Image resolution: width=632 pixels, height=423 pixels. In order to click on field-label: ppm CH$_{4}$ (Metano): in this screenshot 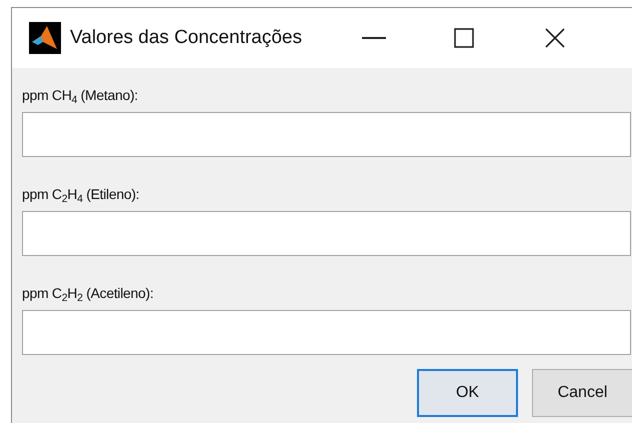, I will do `click(80, 97)`.